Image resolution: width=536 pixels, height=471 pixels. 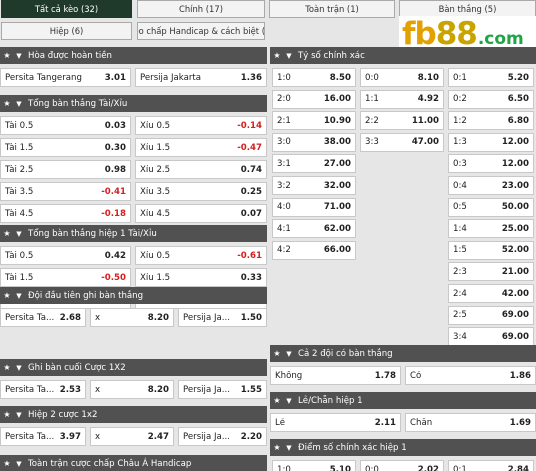 What do you see at coordinates (222, 317) in the screenshot?
I see `odds-cell: Persija Ja... 1.50` at bounding box center [222, 317].